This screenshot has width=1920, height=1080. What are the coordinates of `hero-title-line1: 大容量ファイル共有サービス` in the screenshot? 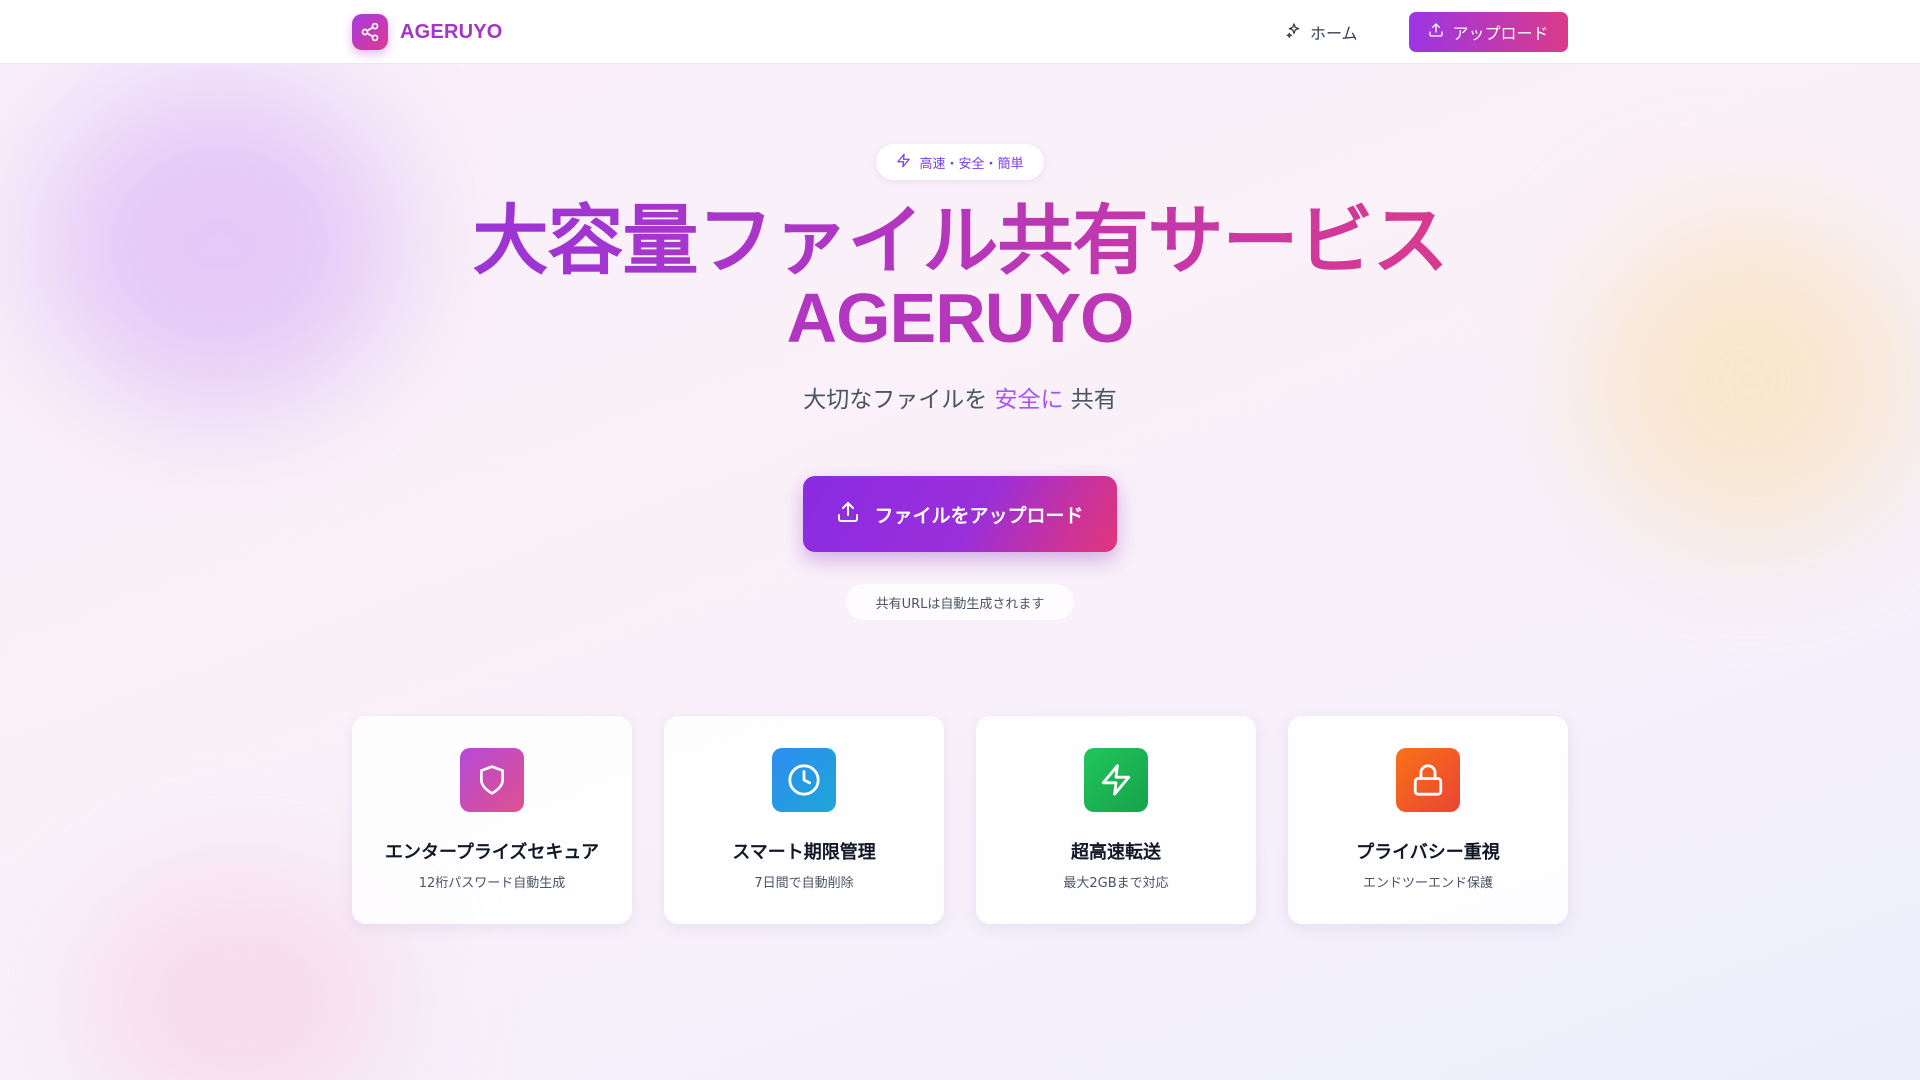 It's located at (960, 241).